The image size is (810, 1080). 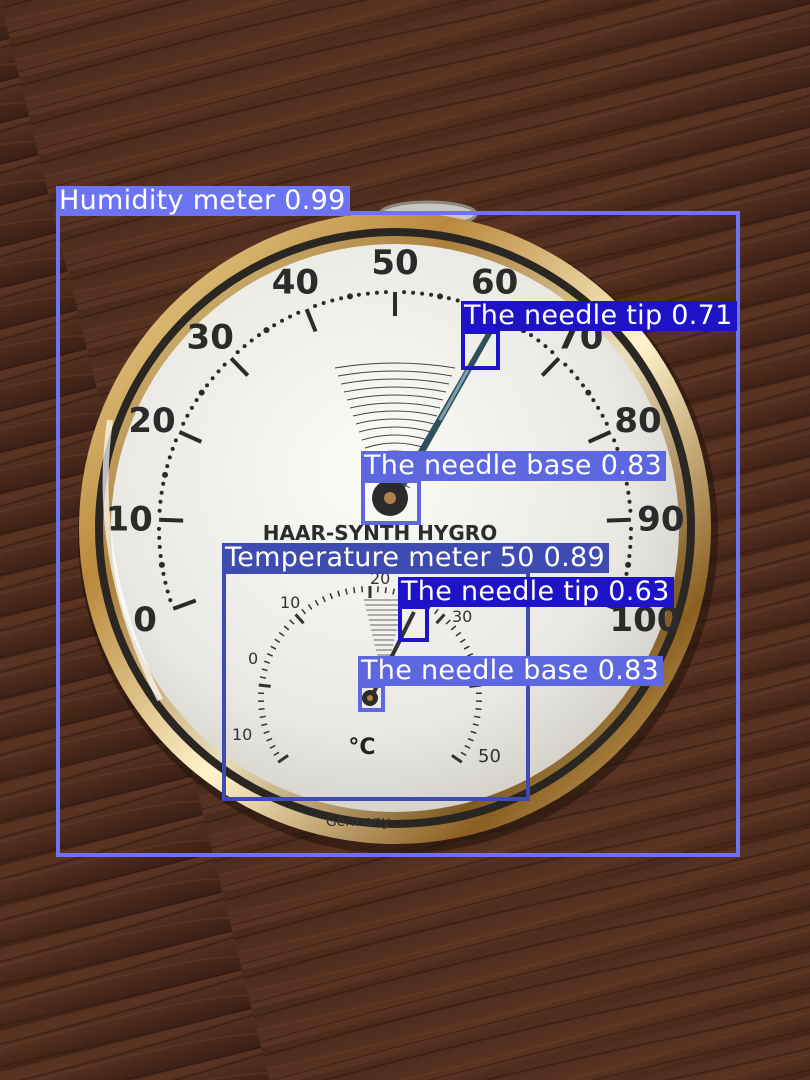 I want to click on temperature-needle-tip-label: The needle tip 0.63, so click(x=536, y=592).